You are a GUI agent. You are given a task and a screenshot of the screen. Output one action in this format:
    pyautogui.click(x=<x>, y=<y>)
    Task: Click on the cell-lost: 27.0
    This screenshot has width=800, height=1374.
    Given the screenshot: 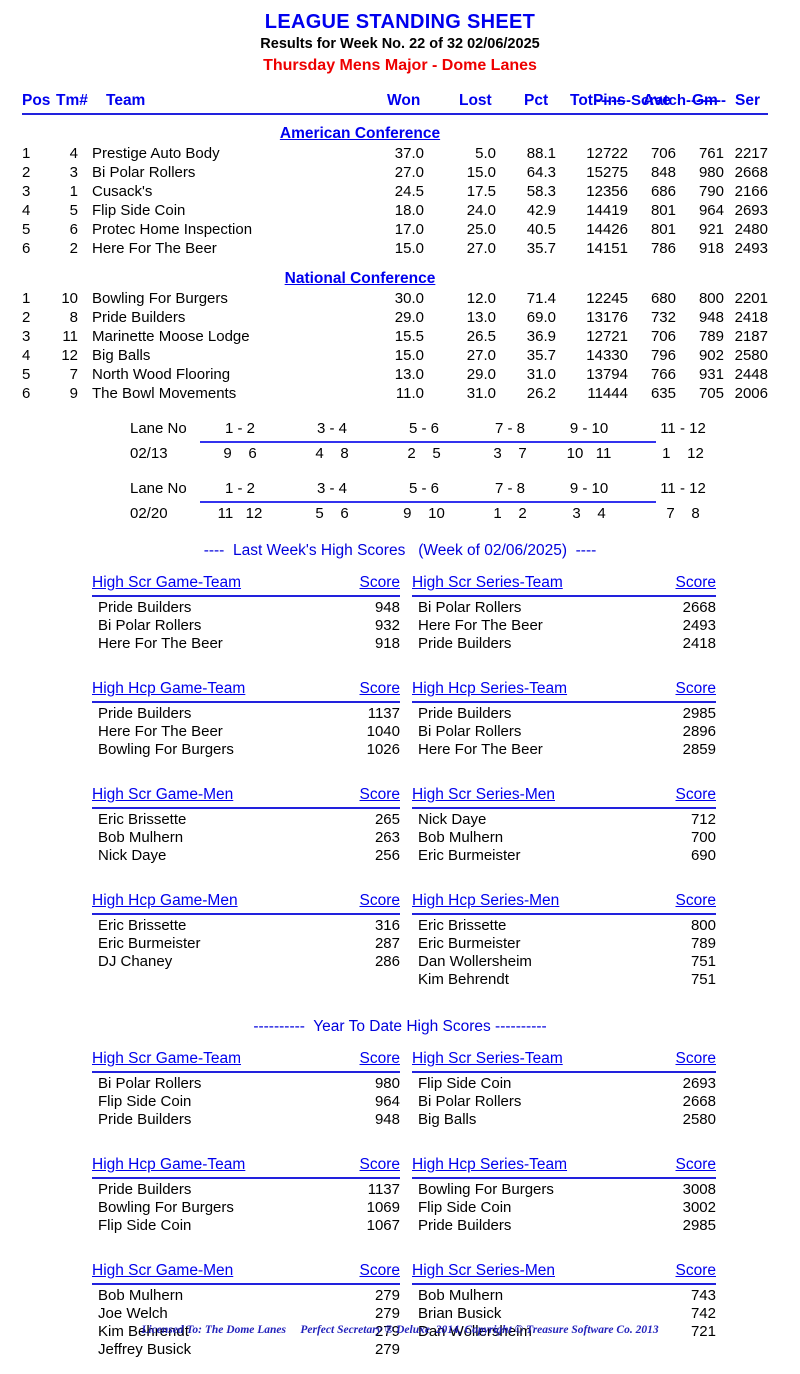 What is the action you would take?
    pyautogui.click(x=481, y=248)
    